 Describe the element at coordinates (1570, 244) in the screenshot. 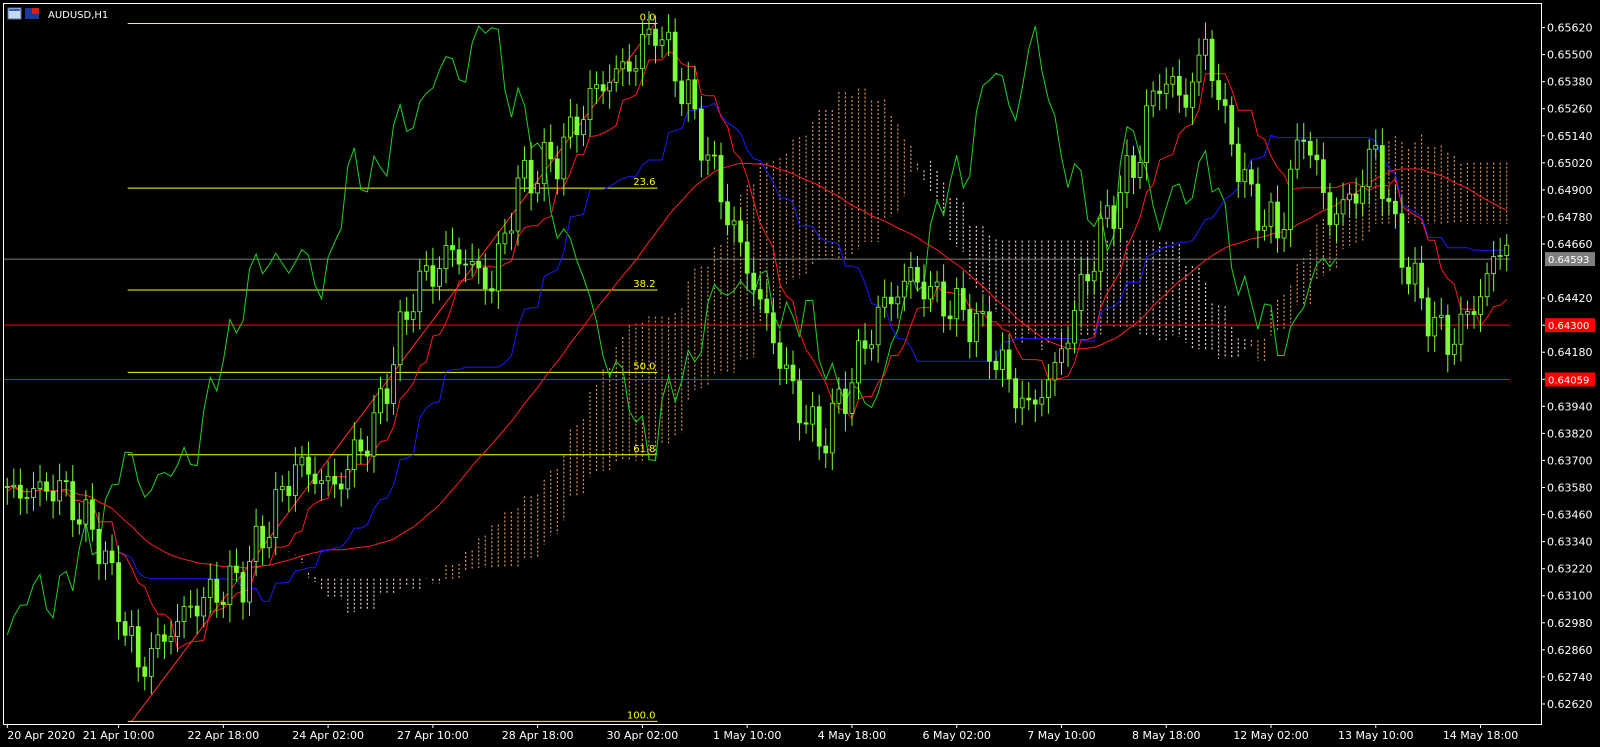

I see `y-tick-label: 0.64660` at that location.